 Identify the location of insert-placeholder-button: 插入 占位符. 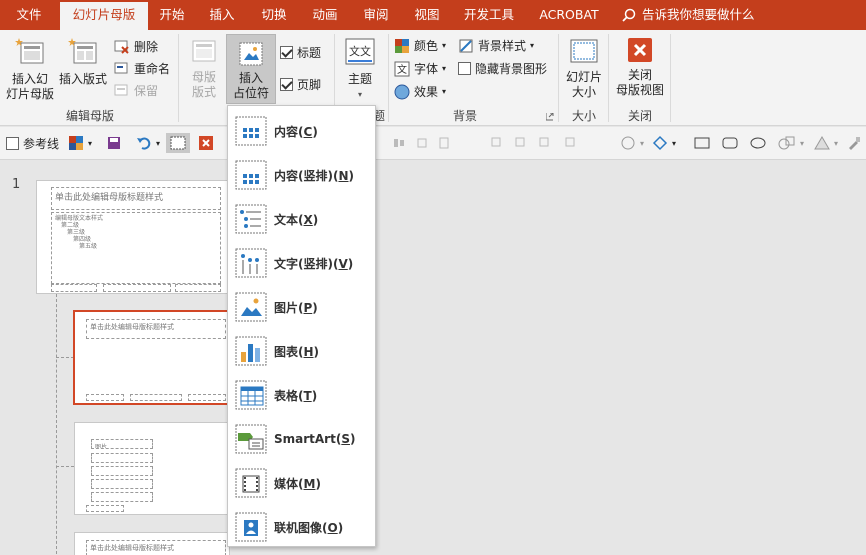
(251, 69).